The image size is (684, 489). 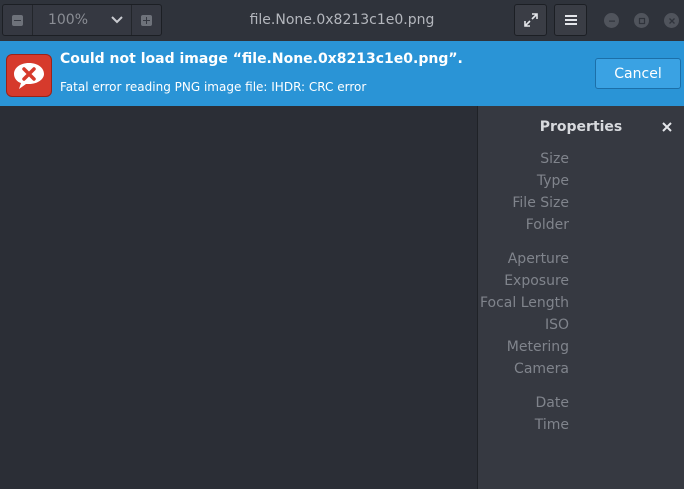 What do you see at coordinates (538, 259) in the screenshot?
I see `property-label-aperture: Aperture` at bounding box center [538, 259].